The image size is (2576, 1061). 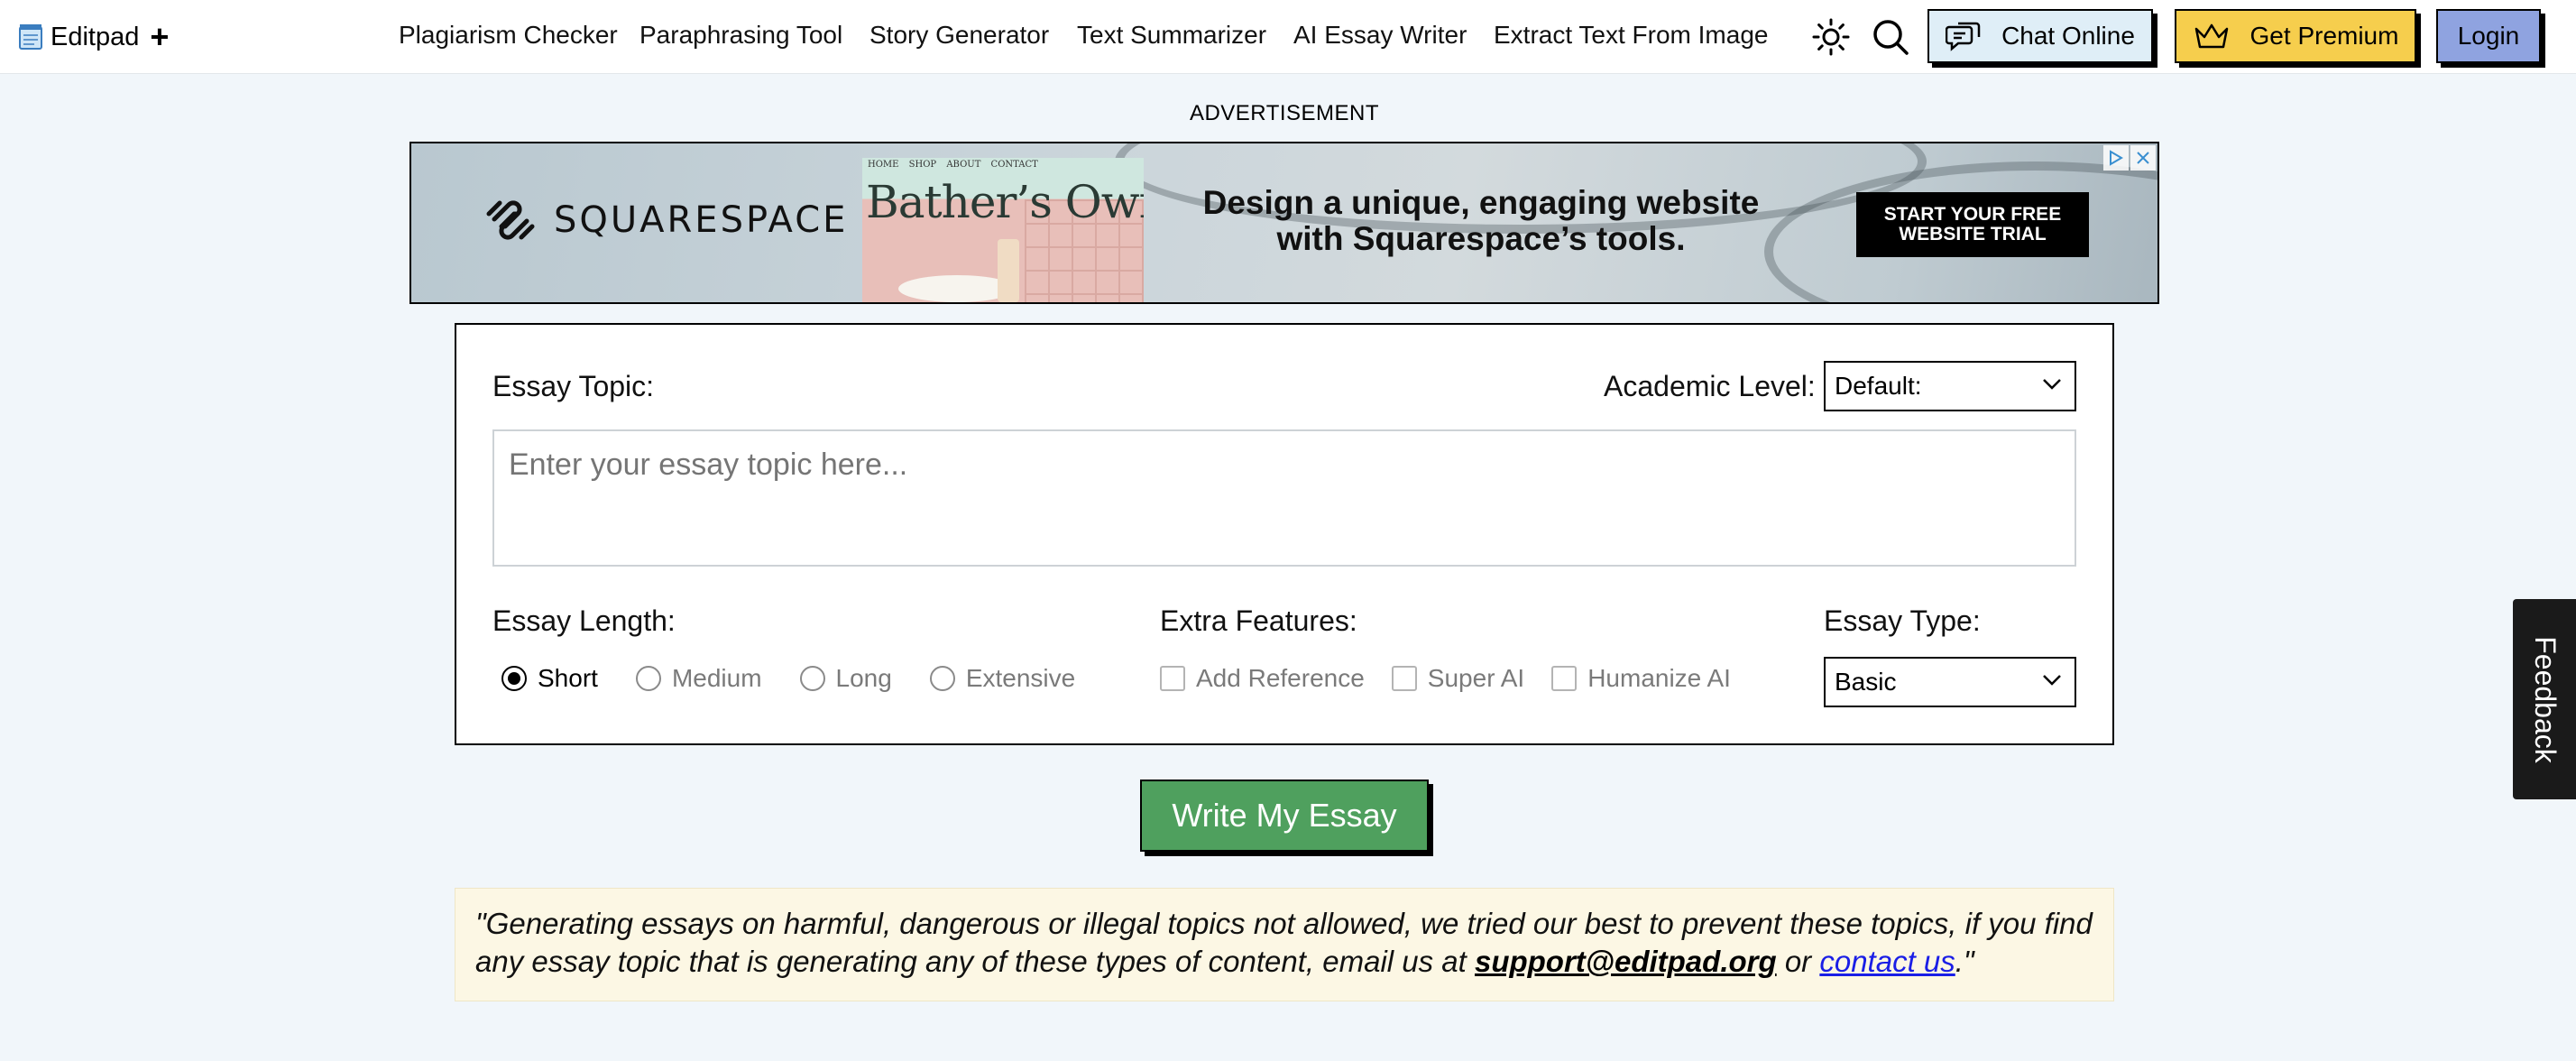 What do you see at coordinates (1950, 386) in the screenshot?
I see `academic-level-select: Default:` at bounding box center [1950, 386].